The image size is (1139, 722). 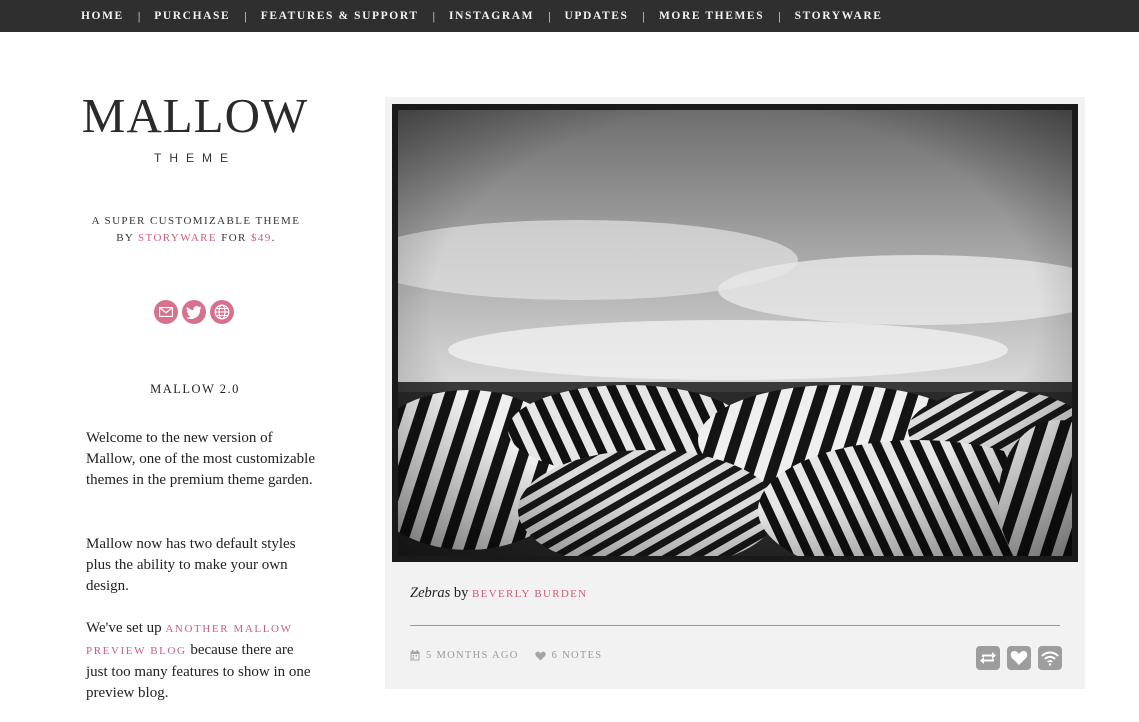 I want to click on site-logo-subtitle: THEME, so click(x=195, y=158).